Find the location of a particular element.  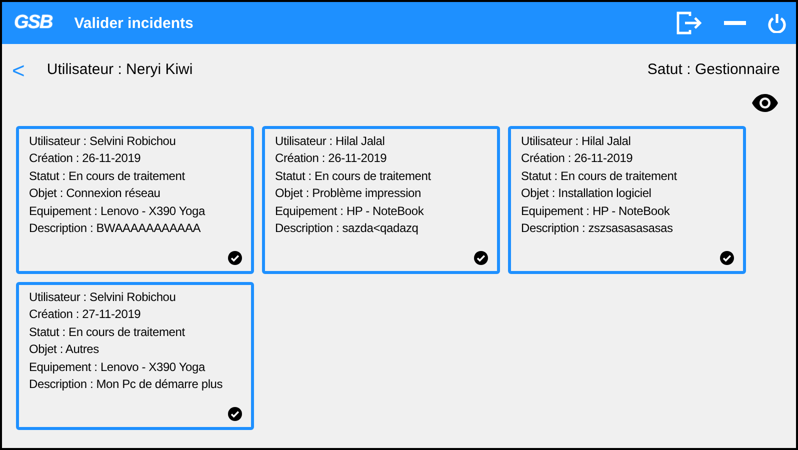

incident-detail: Description : Mon Pc de démarre plus is located at coordinates (126, 385).